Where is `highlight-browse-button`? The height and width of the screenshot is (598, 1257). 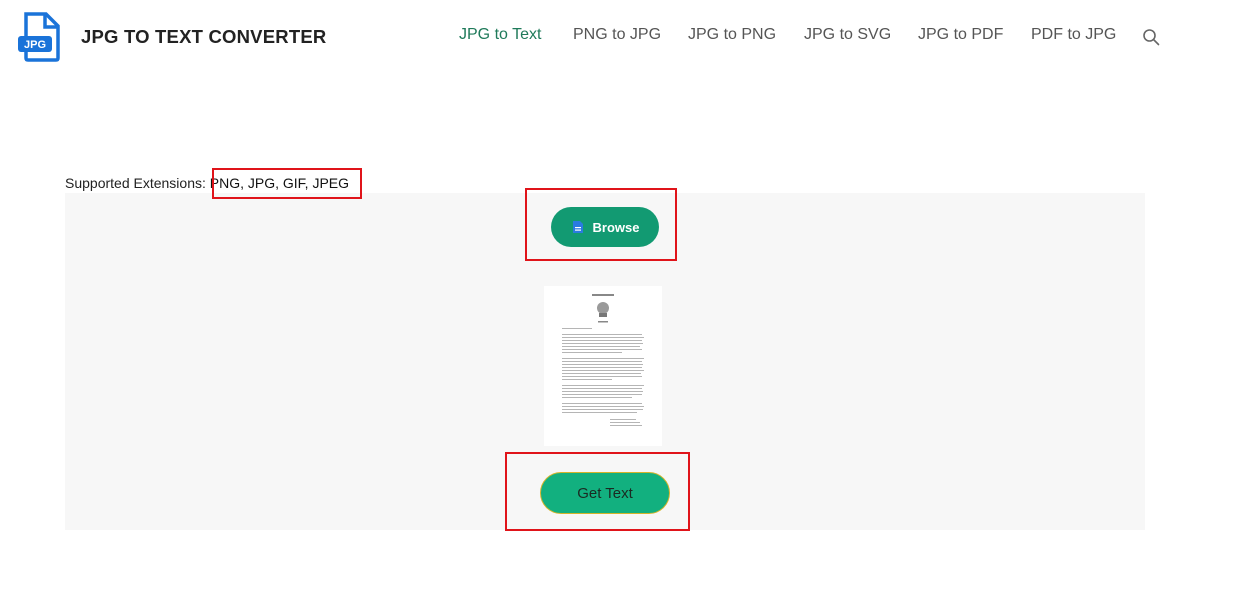
highlight-browse-button is located at coordinates (601, 224).